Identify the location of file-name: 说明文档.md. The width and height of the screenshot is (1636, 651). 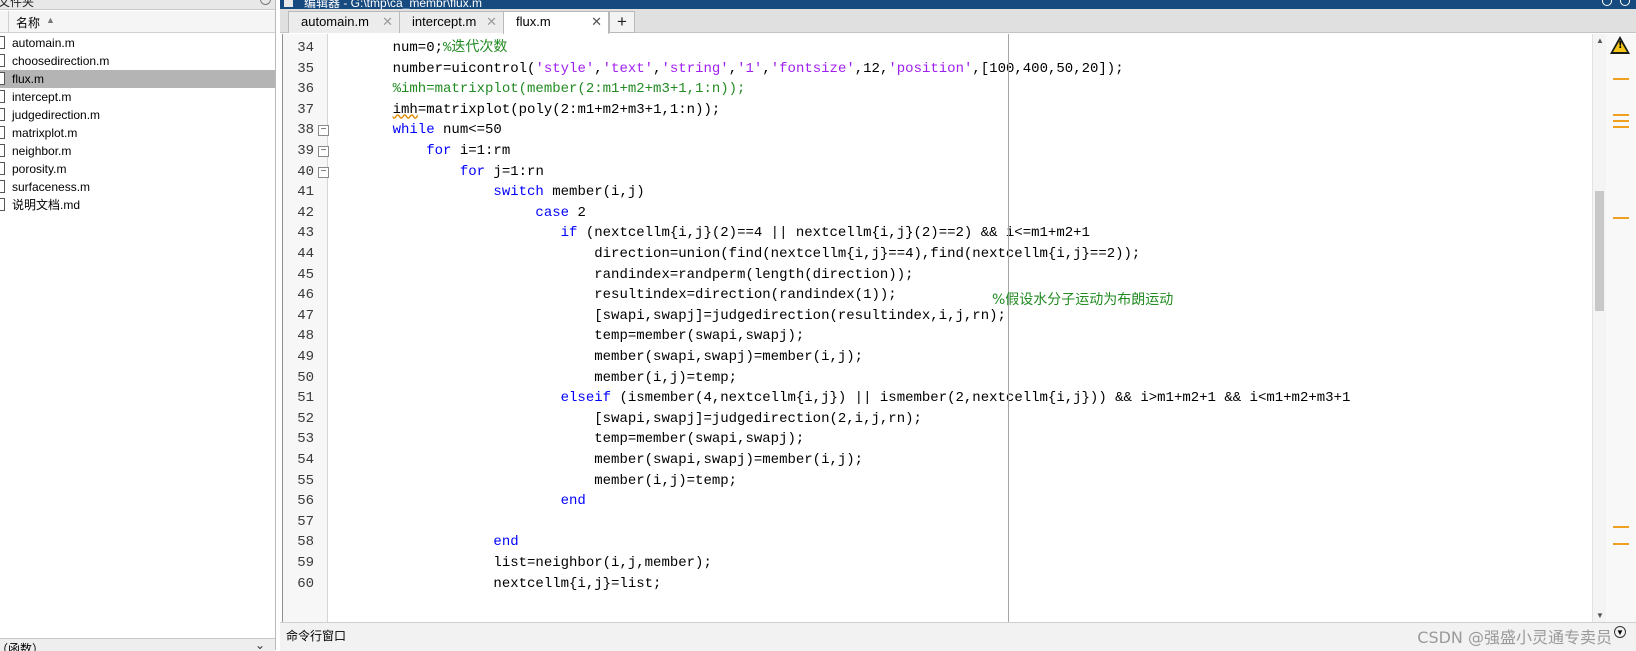
(46, 205).